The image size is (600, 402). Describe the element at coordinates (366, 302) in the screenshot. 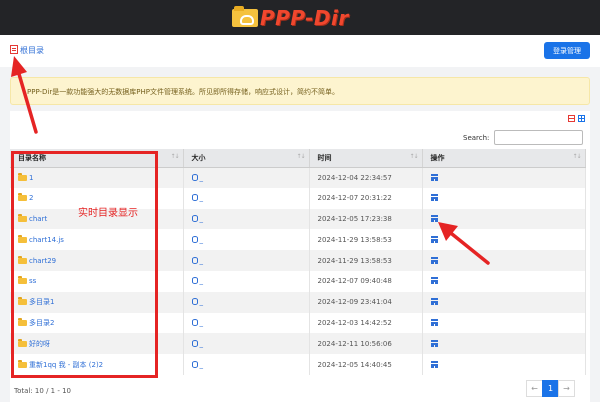

I see `time-cell: 2024-12-09 23:41:04` at that location.